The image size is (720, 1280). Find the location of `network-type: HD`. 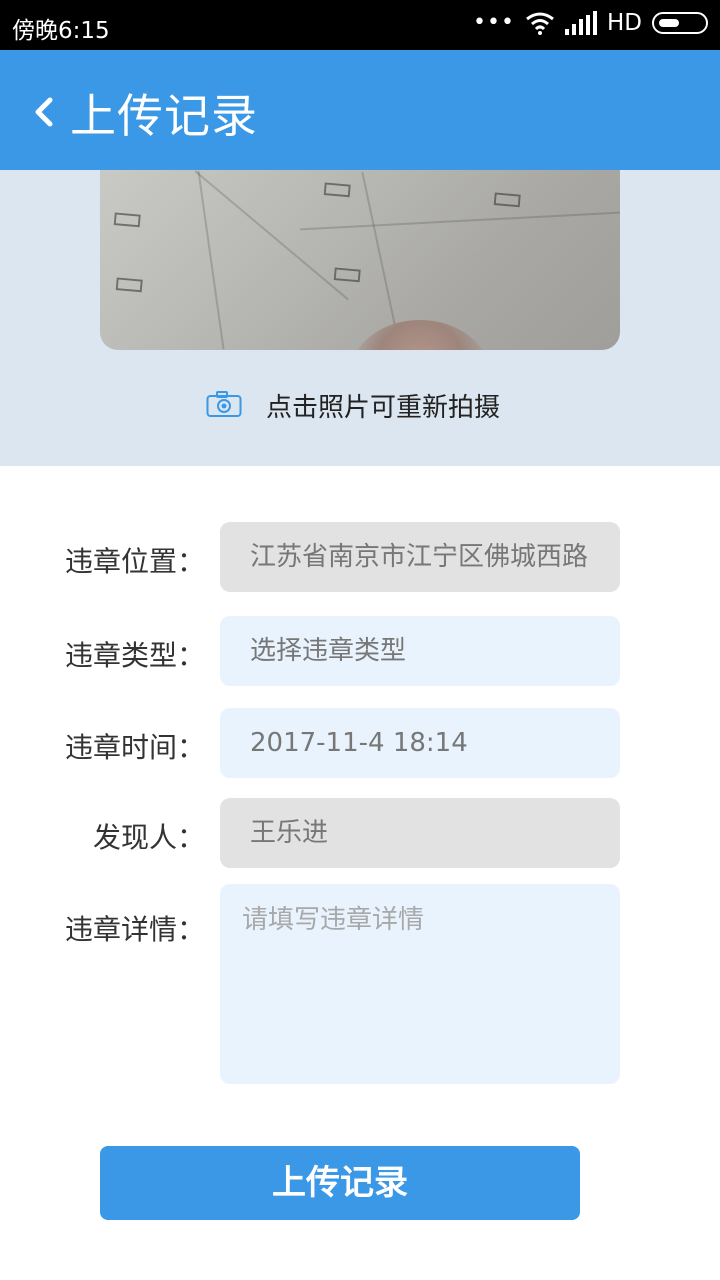

network-type: HD is located at coordinates (624, 23).